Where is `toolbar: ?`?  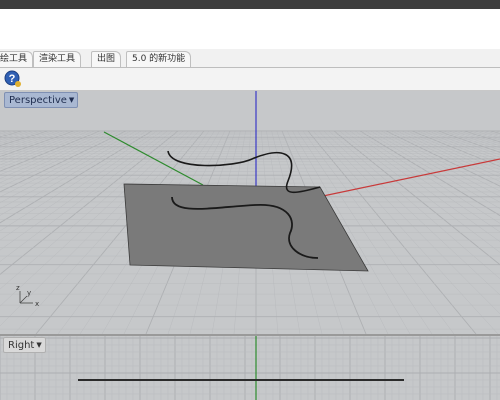 toolbar: ? is located at coordinates (250, 79).